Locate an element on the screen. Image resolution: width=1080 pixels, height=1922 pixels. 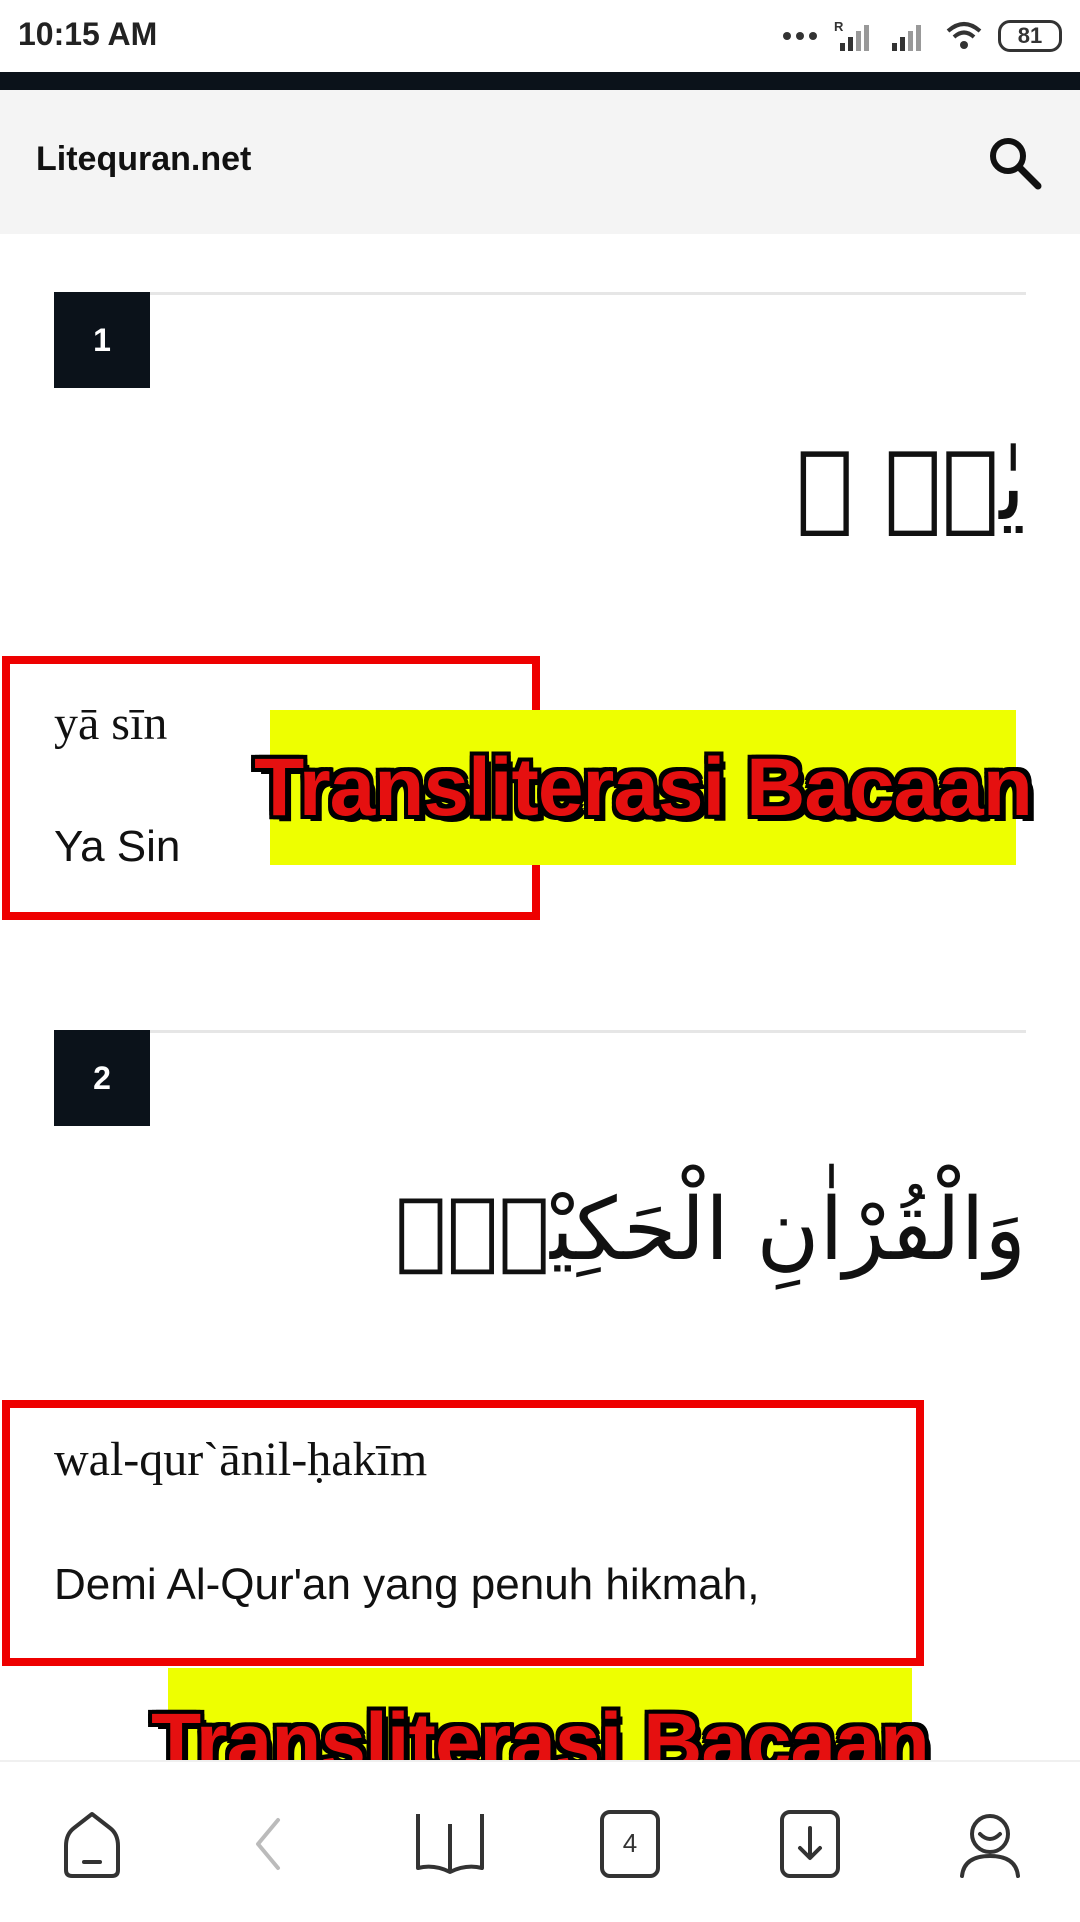
battery-icon: 81 is located at coordinates (1030, 36).